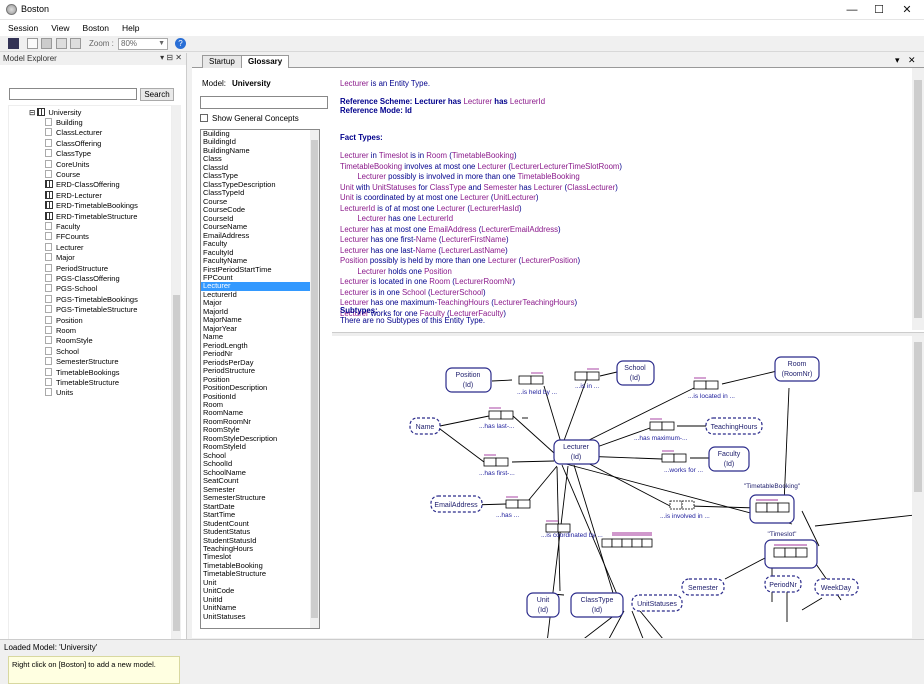  Describe the element at coordinates (73, 132) in the screenshot. I see `tree-item: ClassLecturer` at that location.